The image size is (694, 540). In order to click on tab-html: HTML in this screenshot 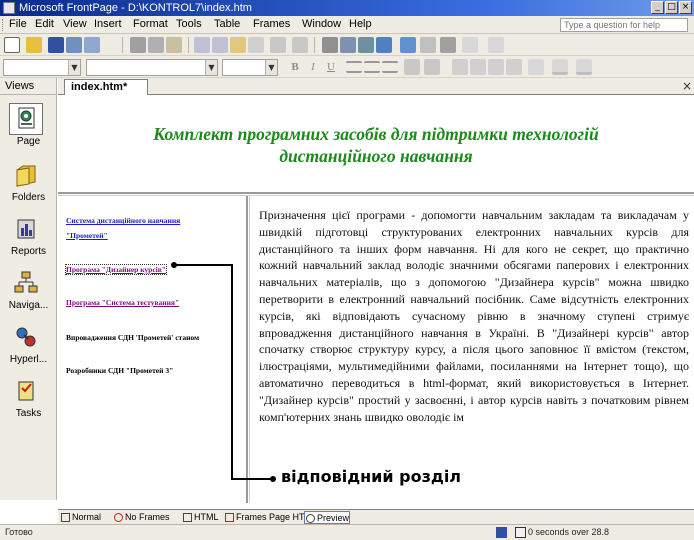, I will do `click(200, 517)`.